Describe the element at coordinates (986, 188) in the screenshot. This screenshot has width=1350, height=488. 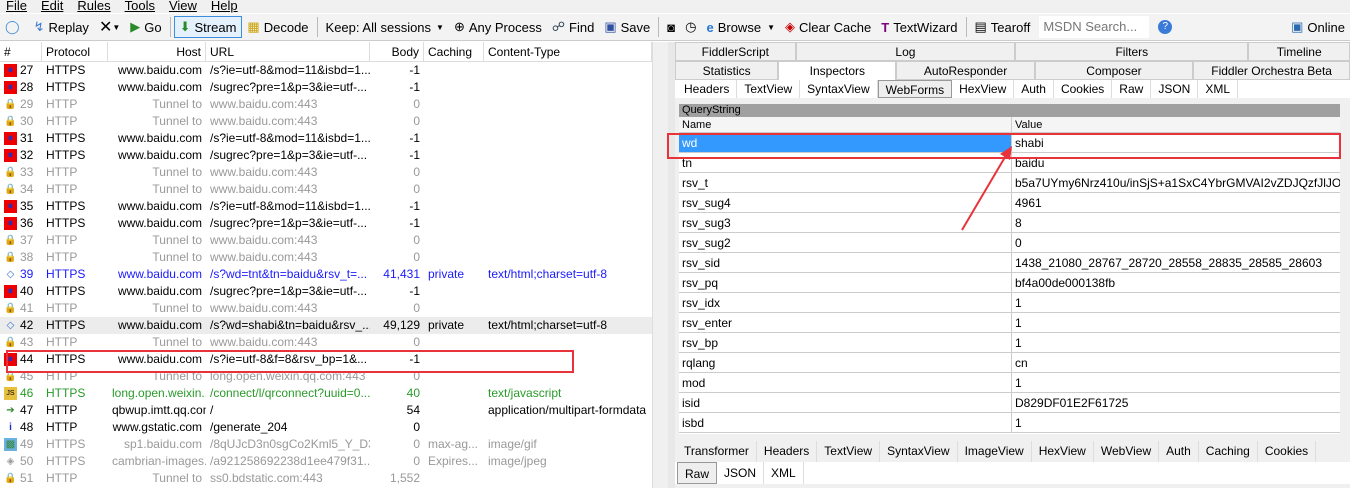
I see `annotation-arrow` at that location.